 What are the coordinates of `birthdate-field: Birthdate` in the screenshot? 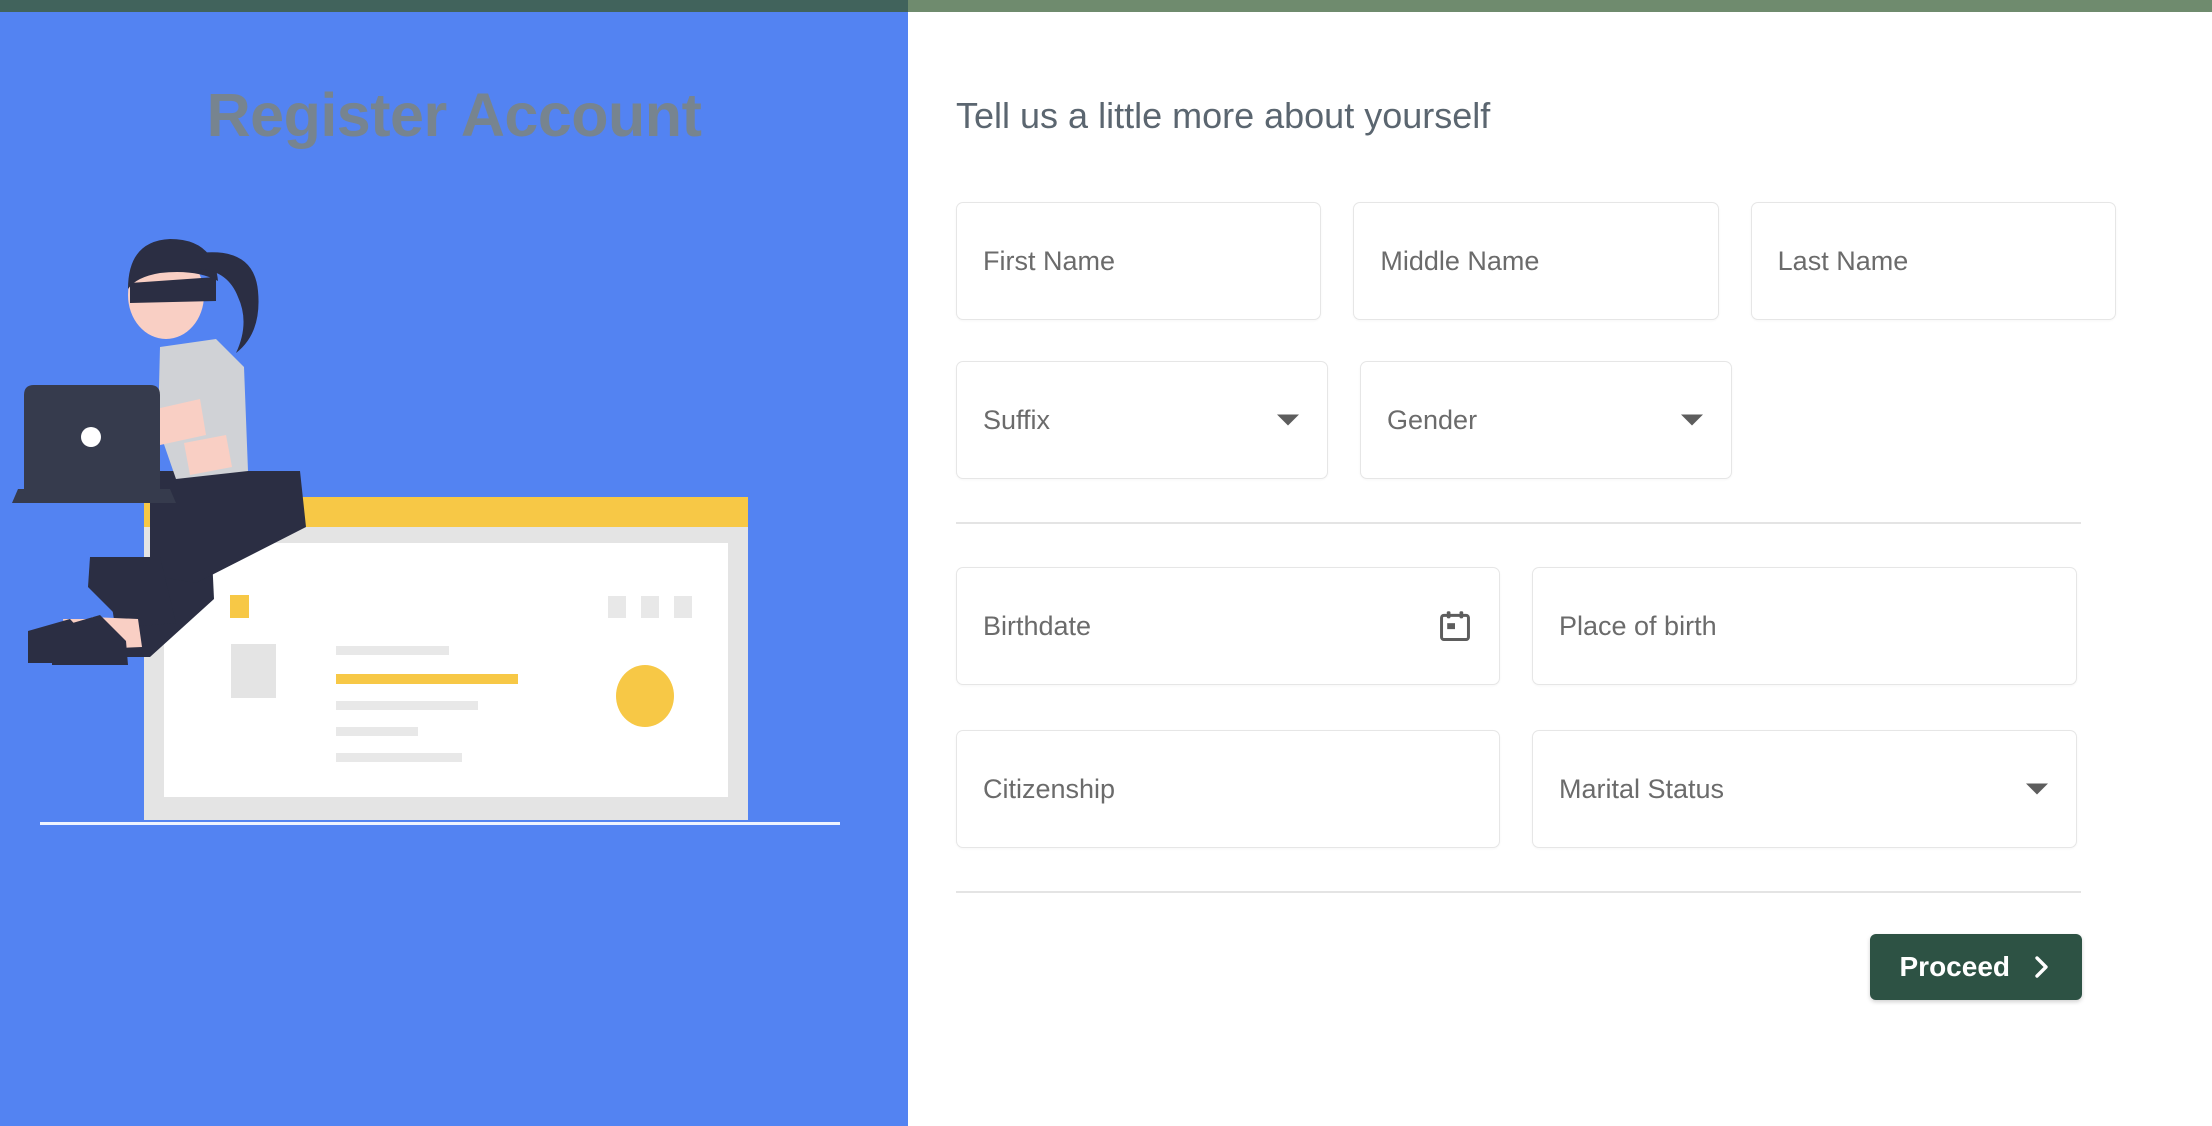 It's located at (1228, 626).